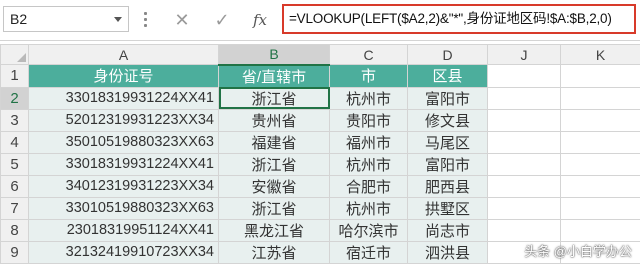 The image size is (640, 266). Describe the element at coordinates (368, 186) in the screenshot. I see `table-cell: 合肥市` at that location.